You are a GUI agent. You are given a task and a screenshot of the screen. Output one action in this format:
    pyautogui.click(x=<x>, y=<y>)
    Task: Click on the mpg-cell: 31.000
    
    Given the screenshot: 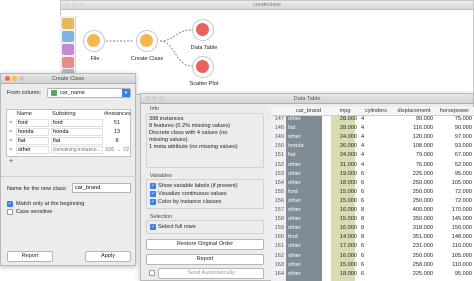 What is the action you would take?
    pyautogui.click(x=348, y=164)
    